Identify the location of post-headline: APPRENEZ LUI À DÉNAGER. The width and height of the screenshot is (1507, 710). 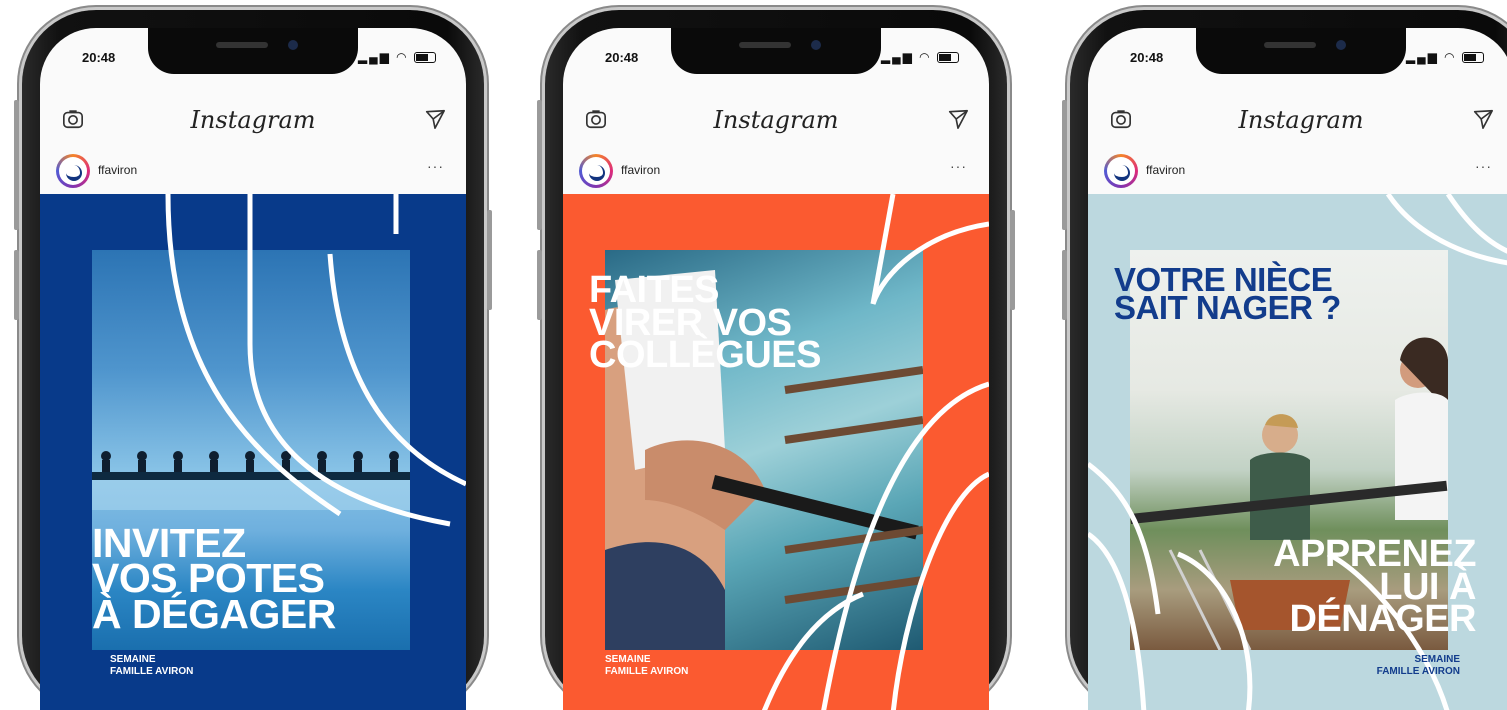
(1342, 588).